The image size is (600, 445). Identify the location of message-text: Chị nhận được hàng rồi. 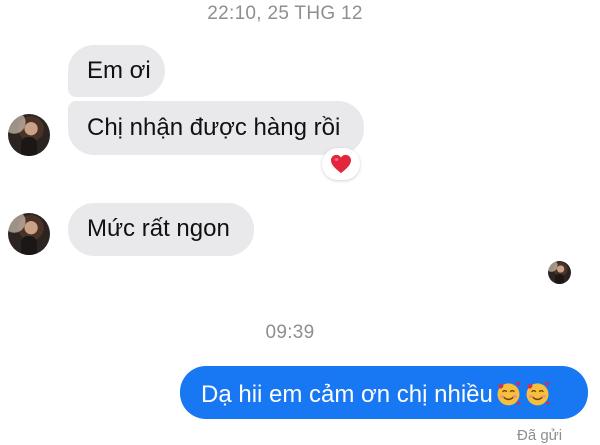
(214, 127).